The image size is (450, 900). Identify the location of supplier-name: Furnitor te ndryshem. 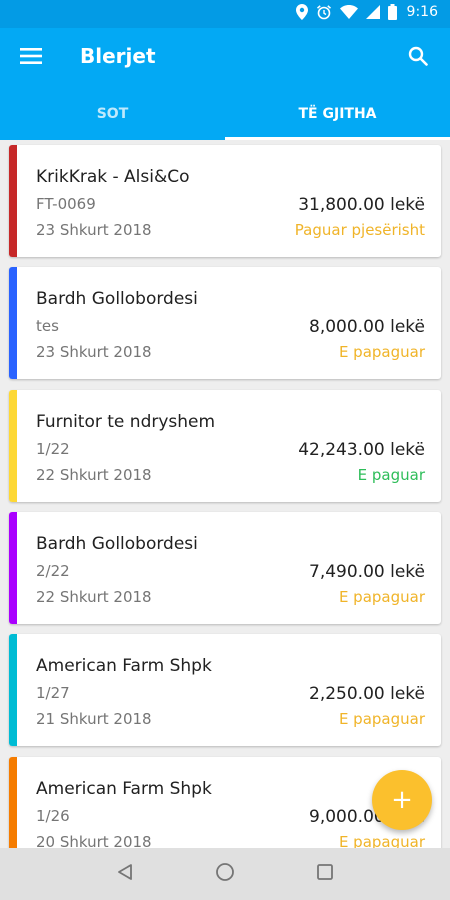
(126, 422).